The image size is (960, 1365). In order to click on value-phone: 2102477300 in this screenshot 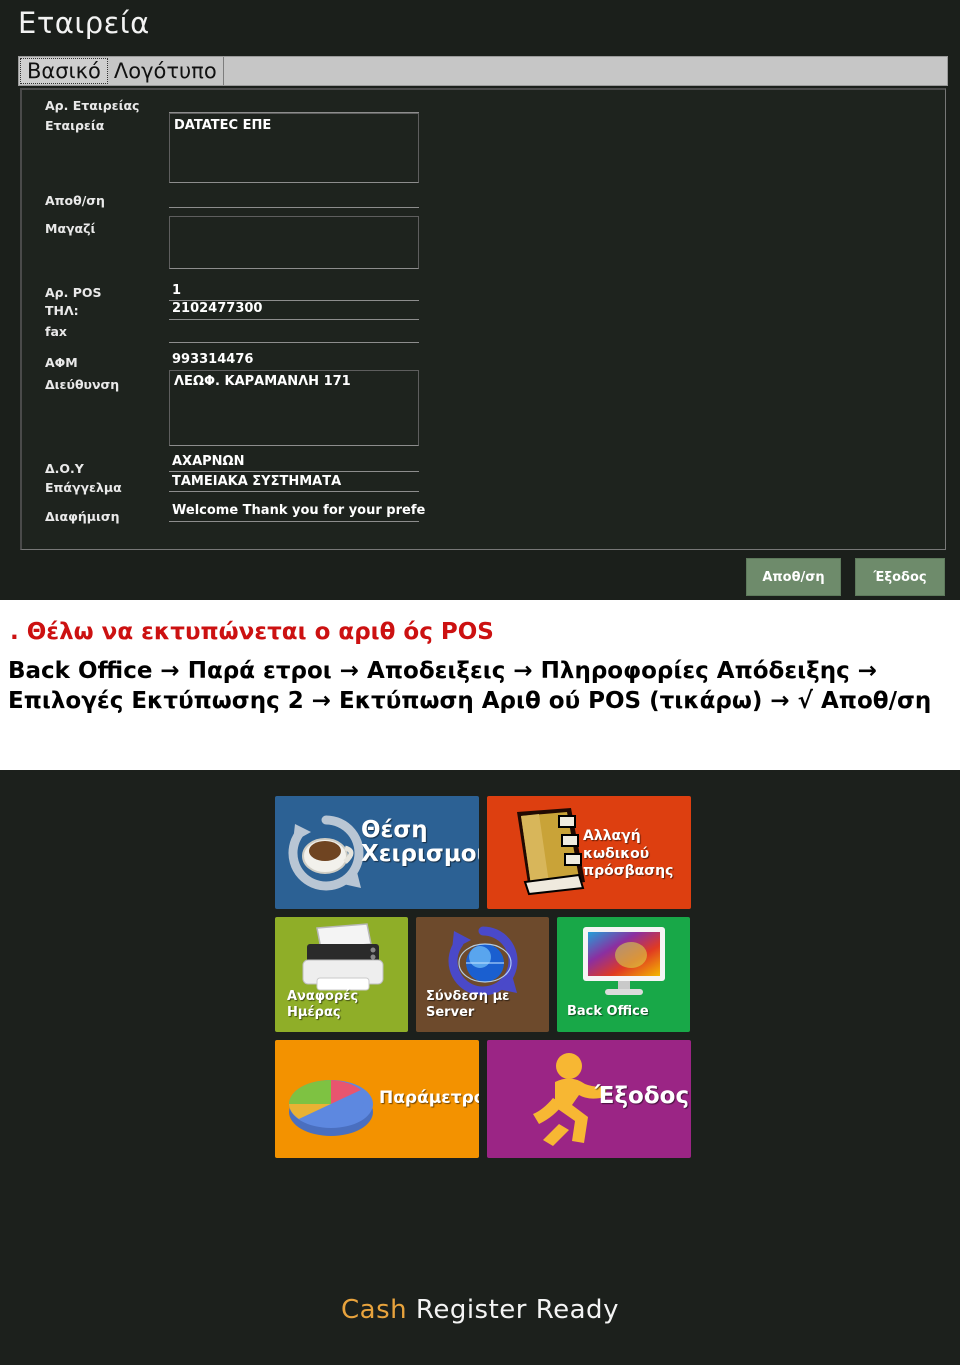, I will do `click(217, 308)`.